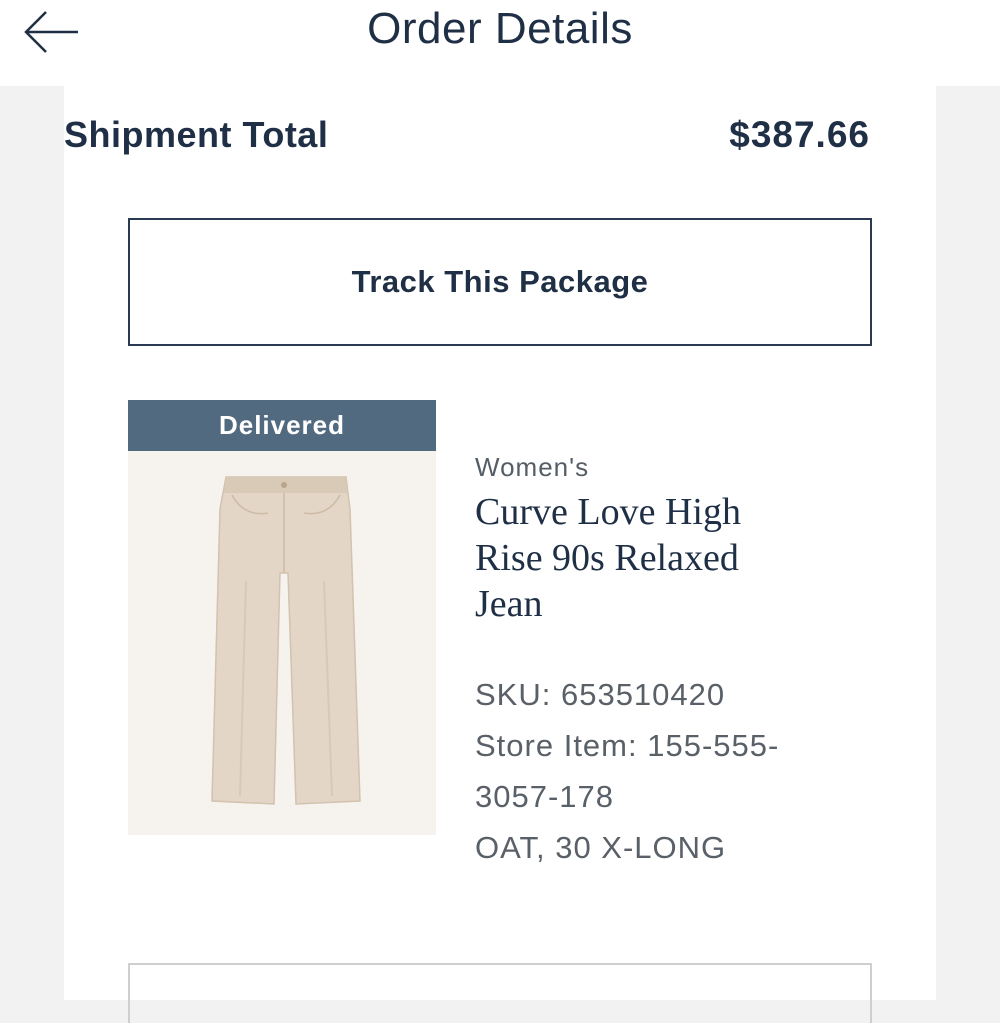 The width and height of the screenshot is (1000, 1023). What do you see at coordinates (532, 467) in the screenshot?
I see `product-category: Women's` at bounding box center [532, 467].